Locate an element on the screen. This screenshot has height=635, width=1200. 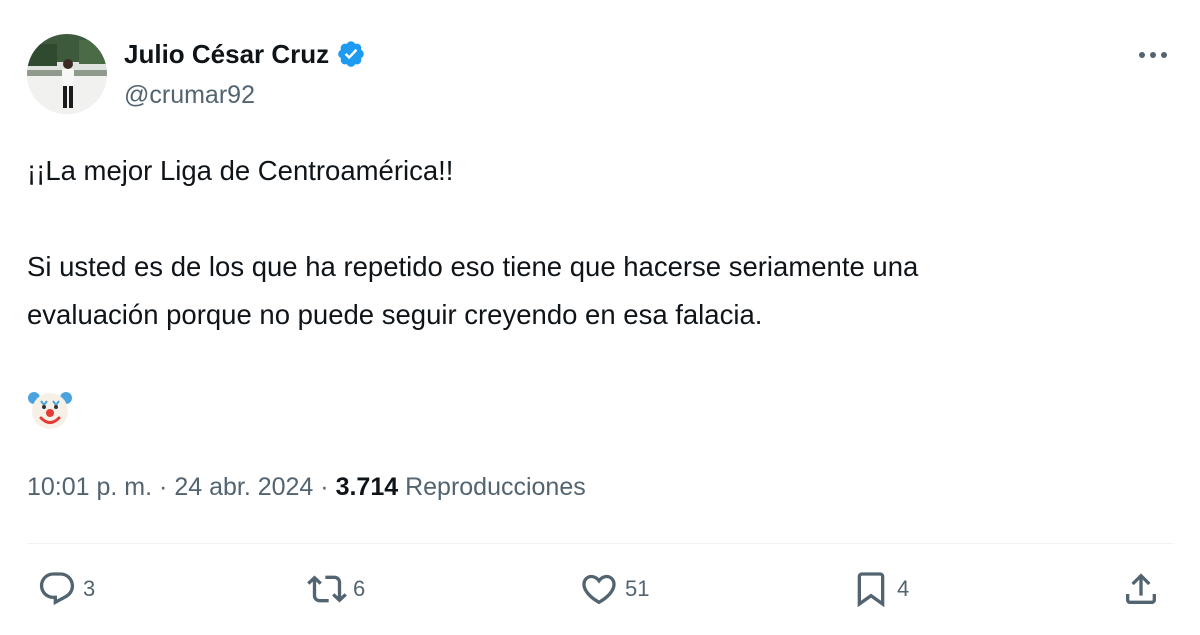
reply-button: 3 is located at coordinates (66, 589).